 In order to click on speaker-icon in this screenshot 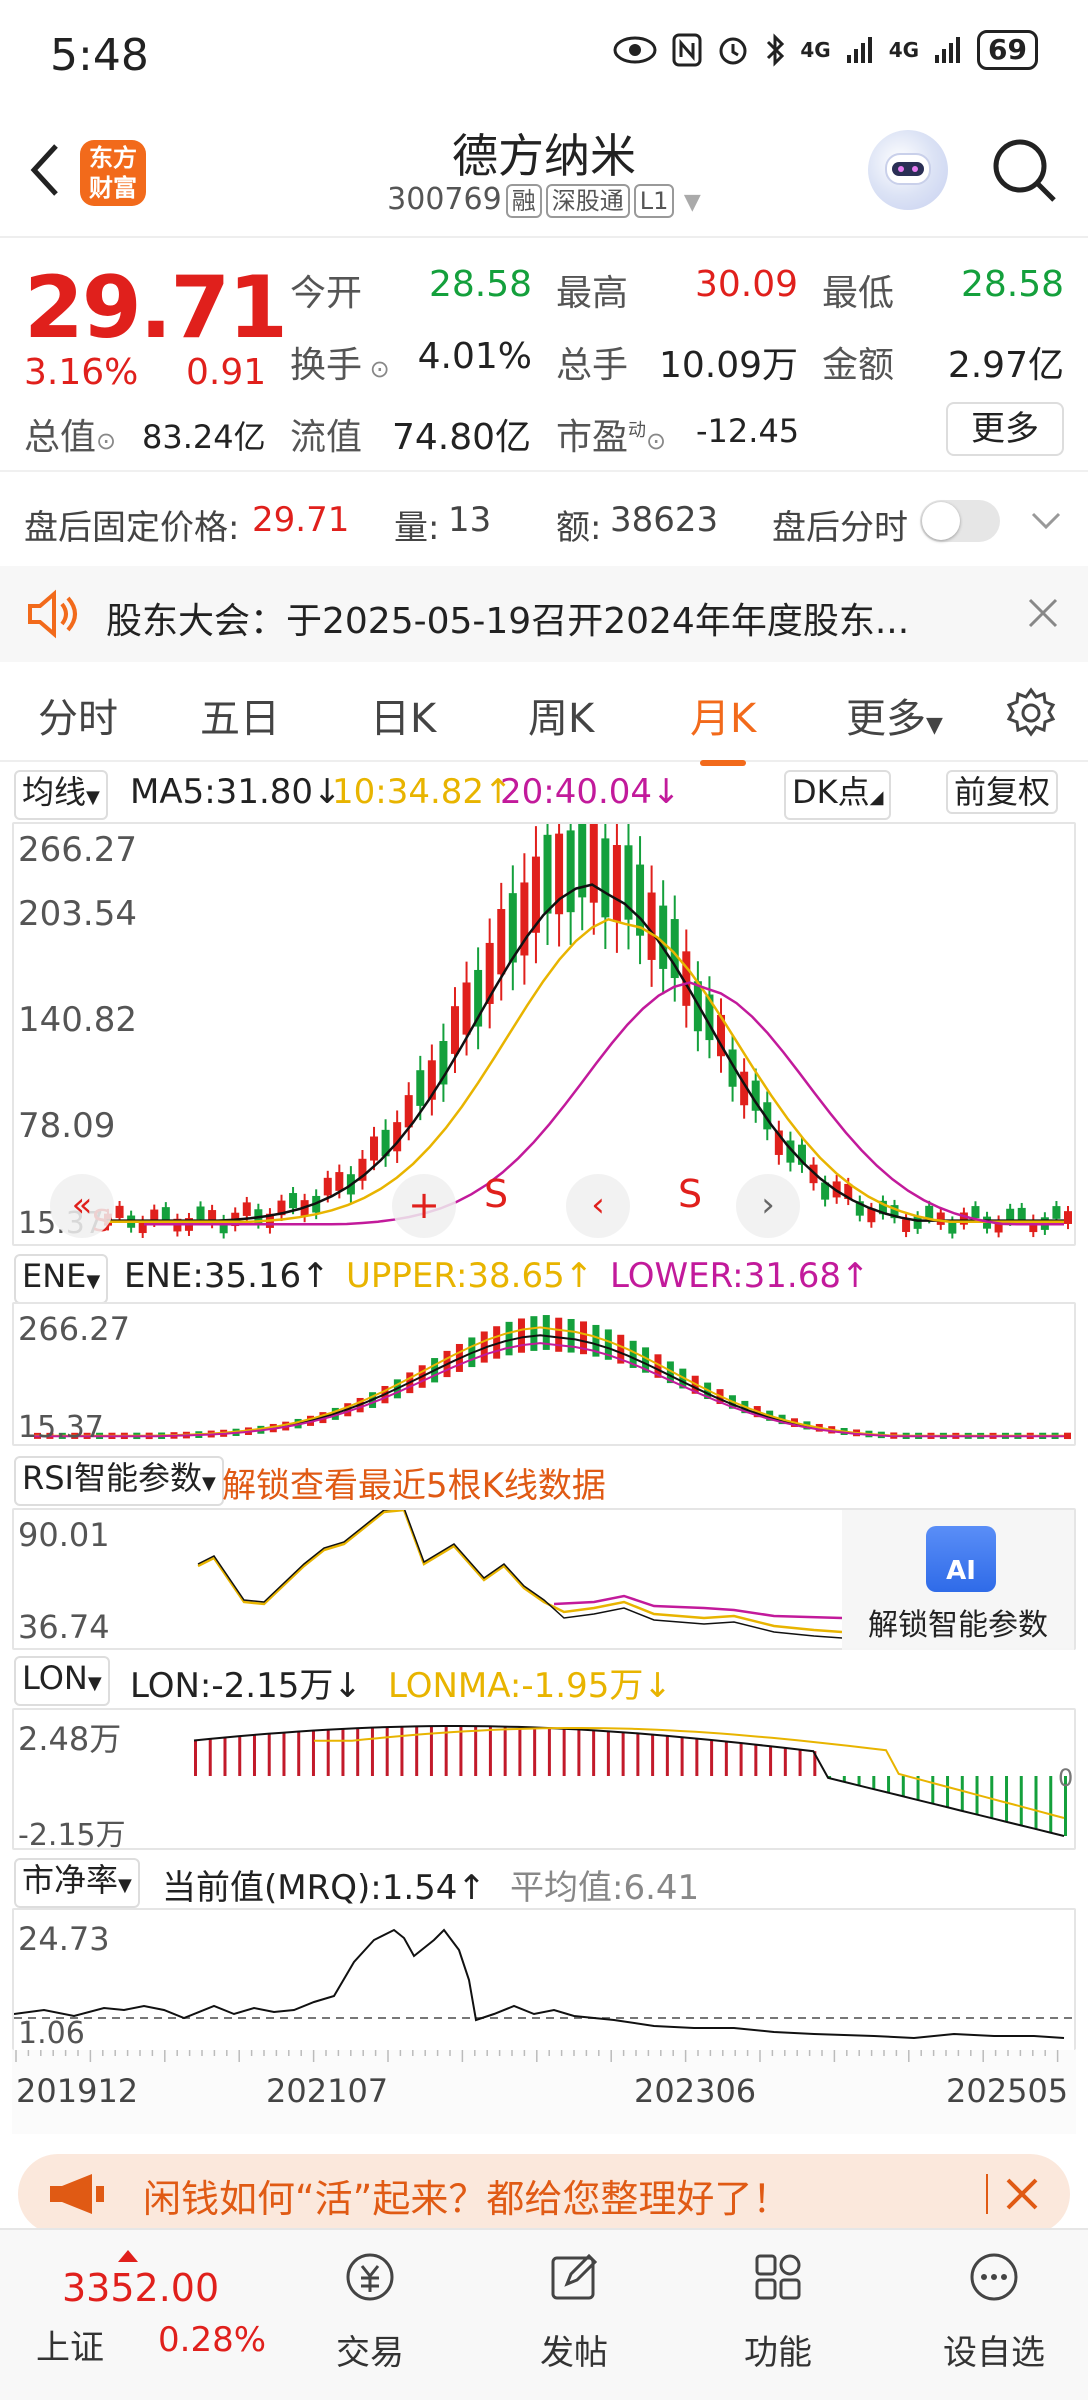, I will do `click(52, 614)`.